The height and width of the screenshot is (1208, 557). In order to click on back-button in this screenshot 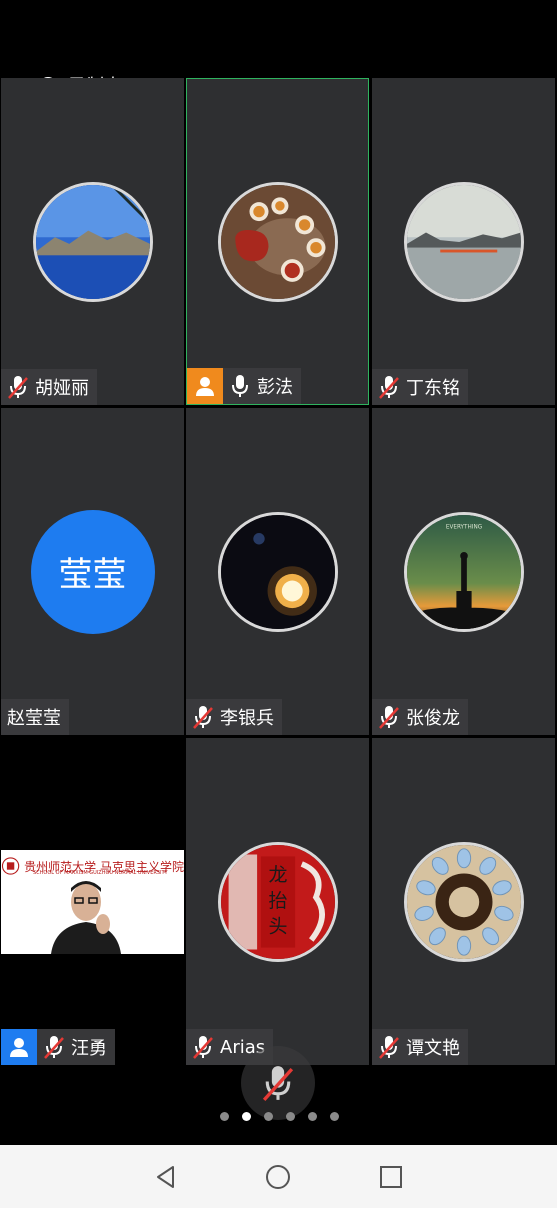, I will do `click(166, 1177)`.